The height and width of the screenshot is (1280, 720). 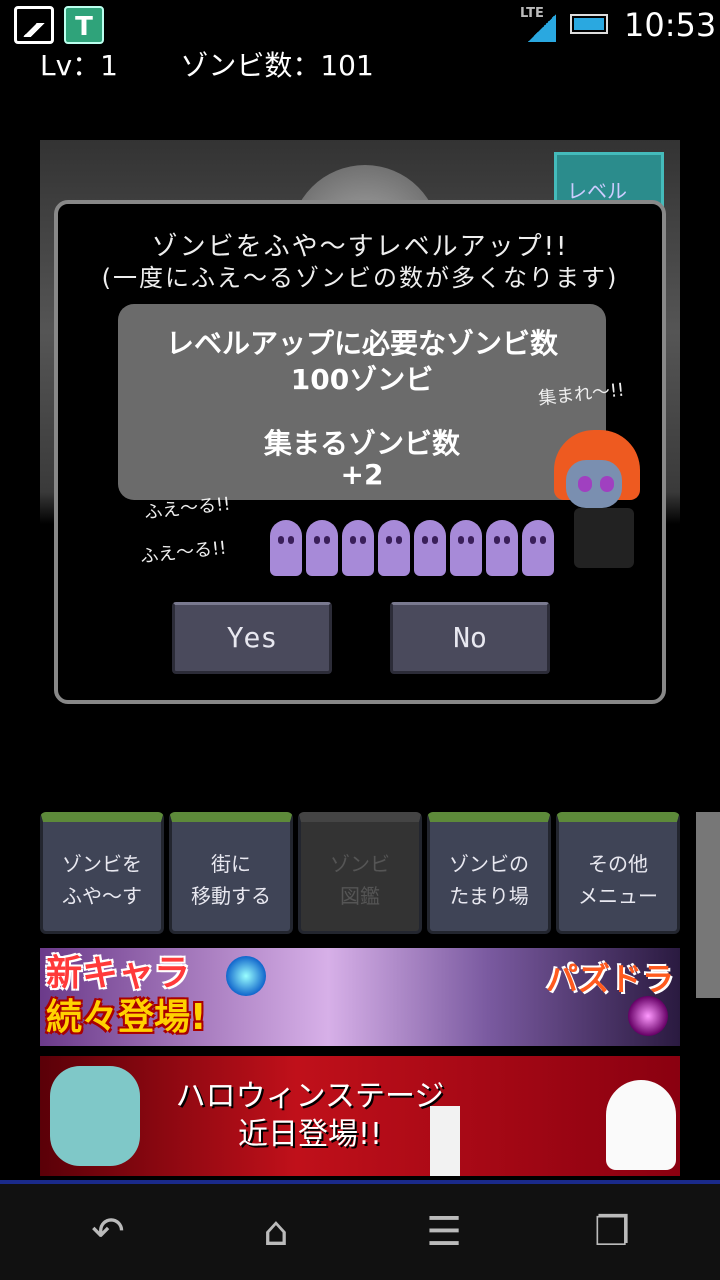 I want to click on ad-banner-halloween: ハロウィンステージ 近日登場!!, so click(x=360, y=1116).